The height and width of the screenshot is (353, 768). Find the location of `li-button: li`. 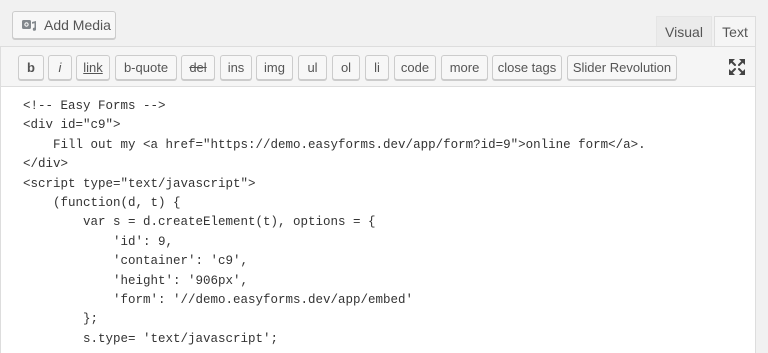

li-button: li is located at coordinates (377, 67).